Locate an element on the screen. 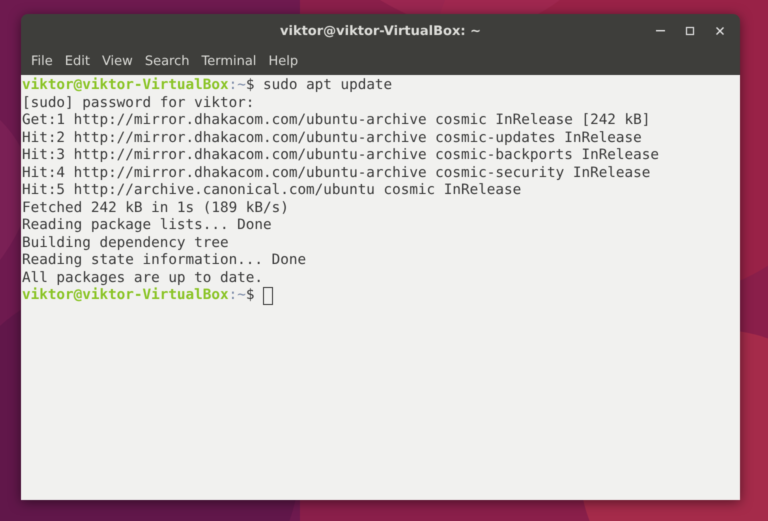 This screenshot has height=521, width=768. output-line: Hit:5 http://archive.canonical.com/ubuntu cosmic InRelease is located at coordinates (272, 191).